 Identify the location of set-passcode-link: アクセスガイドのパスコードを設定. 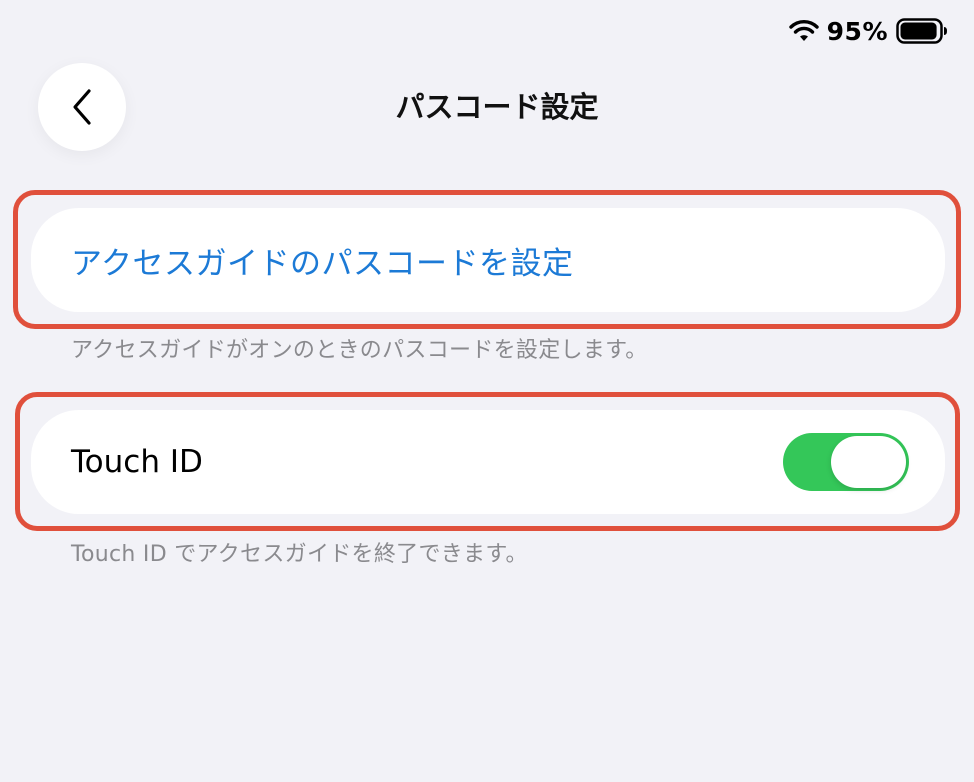
(322, 260).